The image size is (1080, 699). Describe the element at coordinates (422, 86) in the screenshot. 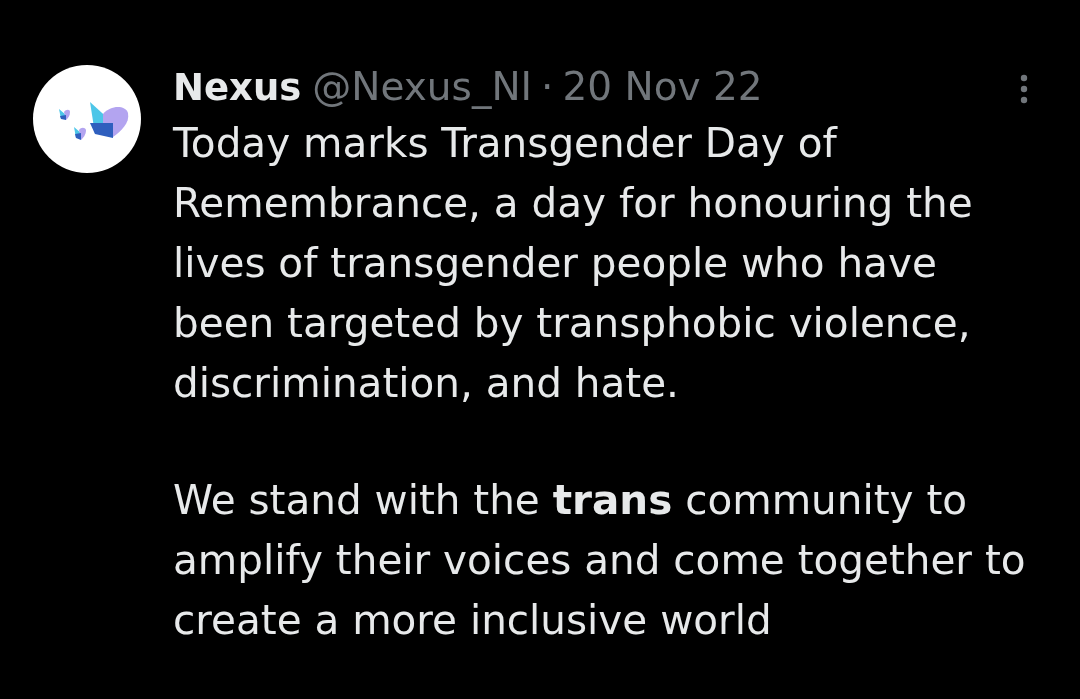

I see `author-handle: @Nexus_NI` at that location.